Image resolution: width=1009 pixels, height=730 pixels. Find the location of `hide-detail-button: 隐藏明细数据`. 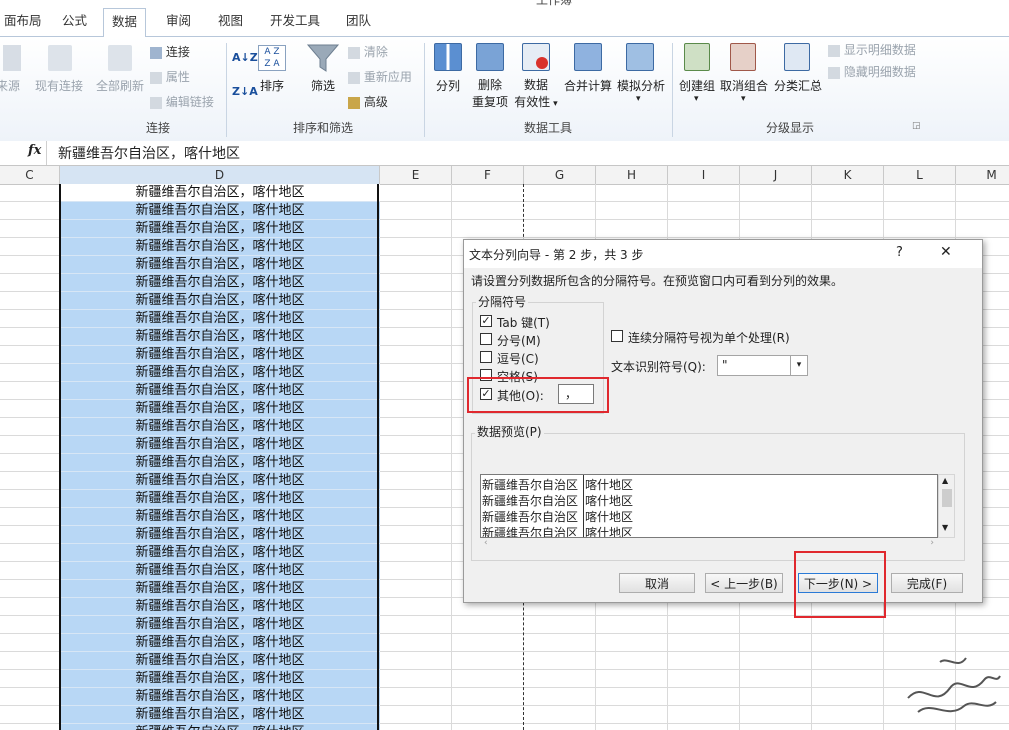

hide-detail-button: 隐藏明细数据 is located at coordinates (872, 71).